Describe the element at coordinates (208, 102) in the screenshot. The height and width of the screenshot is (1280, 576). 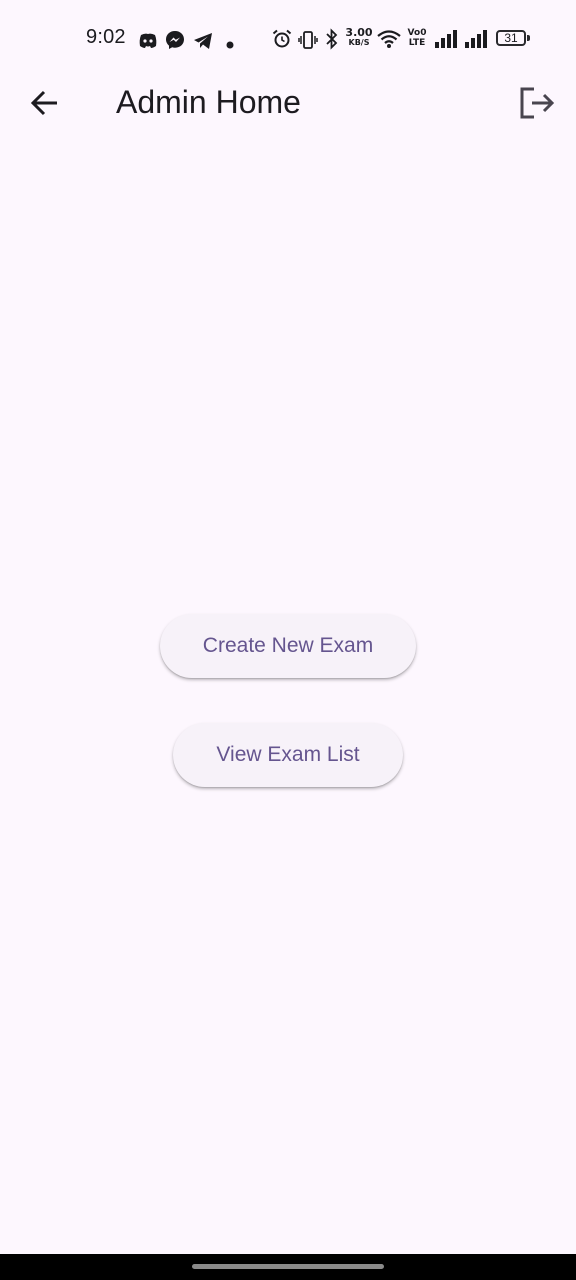
I see `page-title: Admin Home` at that location.